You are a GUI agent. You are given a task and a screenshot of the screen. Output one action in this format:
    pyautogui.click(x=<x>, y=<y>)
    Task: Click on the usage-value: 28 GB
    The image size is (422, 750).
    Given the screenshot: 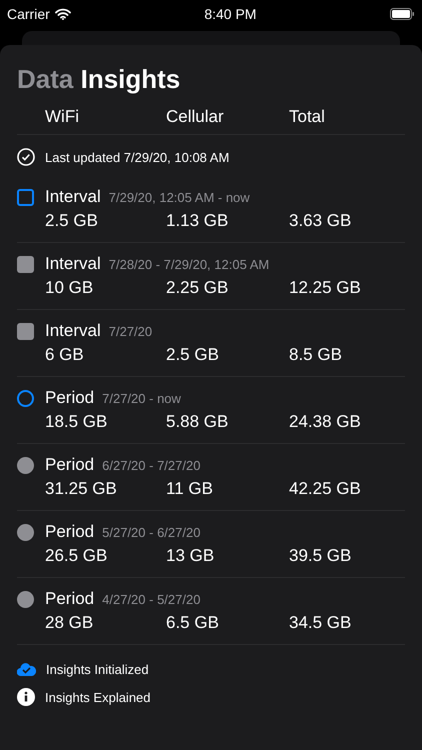 What is the action you would take?
    pyautogui.click(x=69, y=623)
    